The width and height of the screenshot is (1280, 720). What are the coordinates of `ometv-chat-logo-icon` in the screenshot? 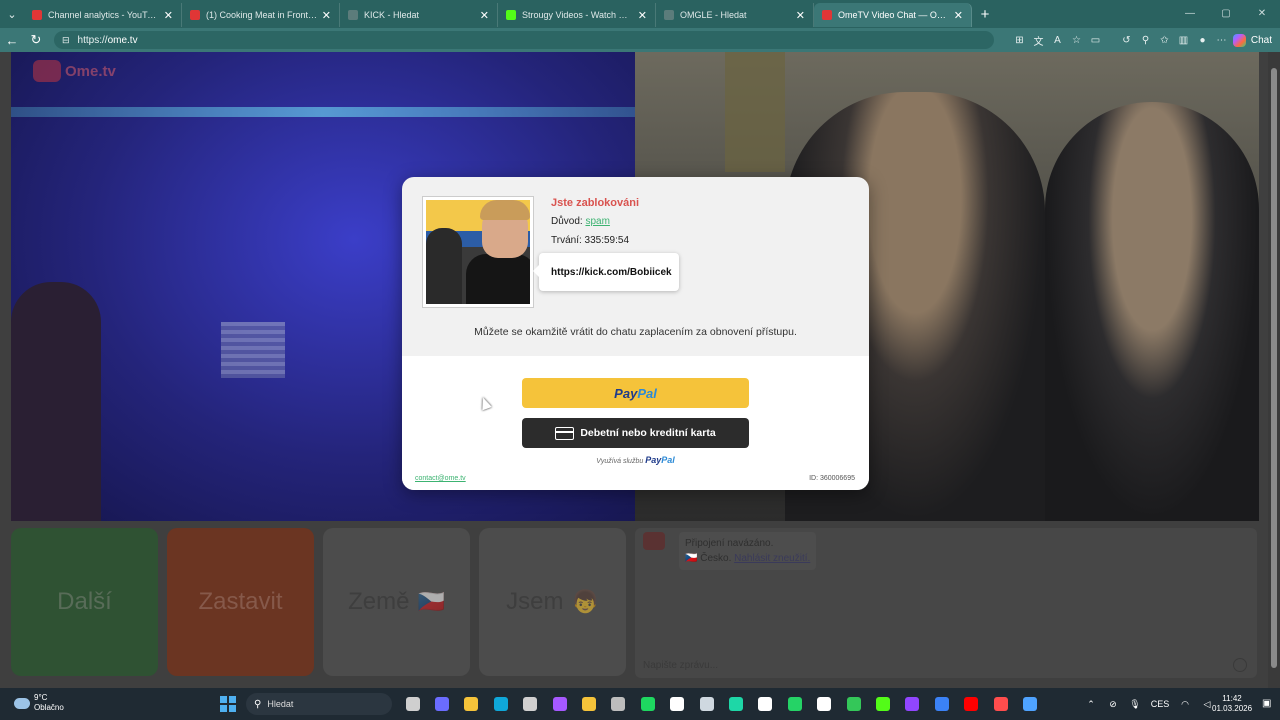 It's located at (654, 541).